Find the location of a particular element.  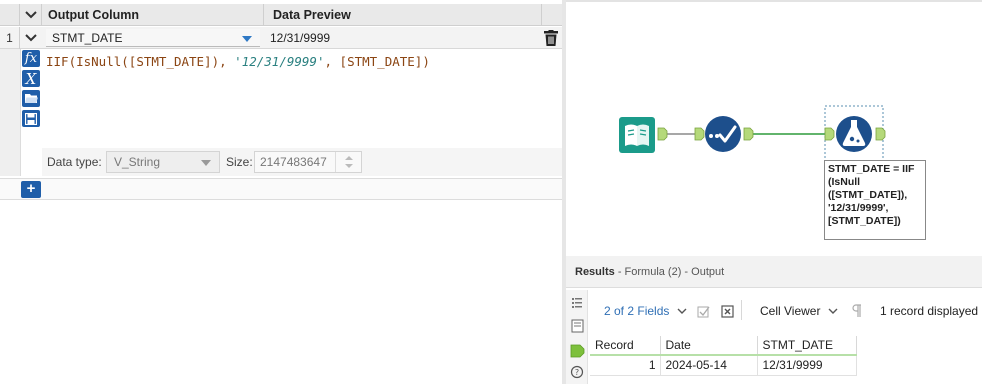

spinner-arrows-icon is located at coordinates (349, 162).